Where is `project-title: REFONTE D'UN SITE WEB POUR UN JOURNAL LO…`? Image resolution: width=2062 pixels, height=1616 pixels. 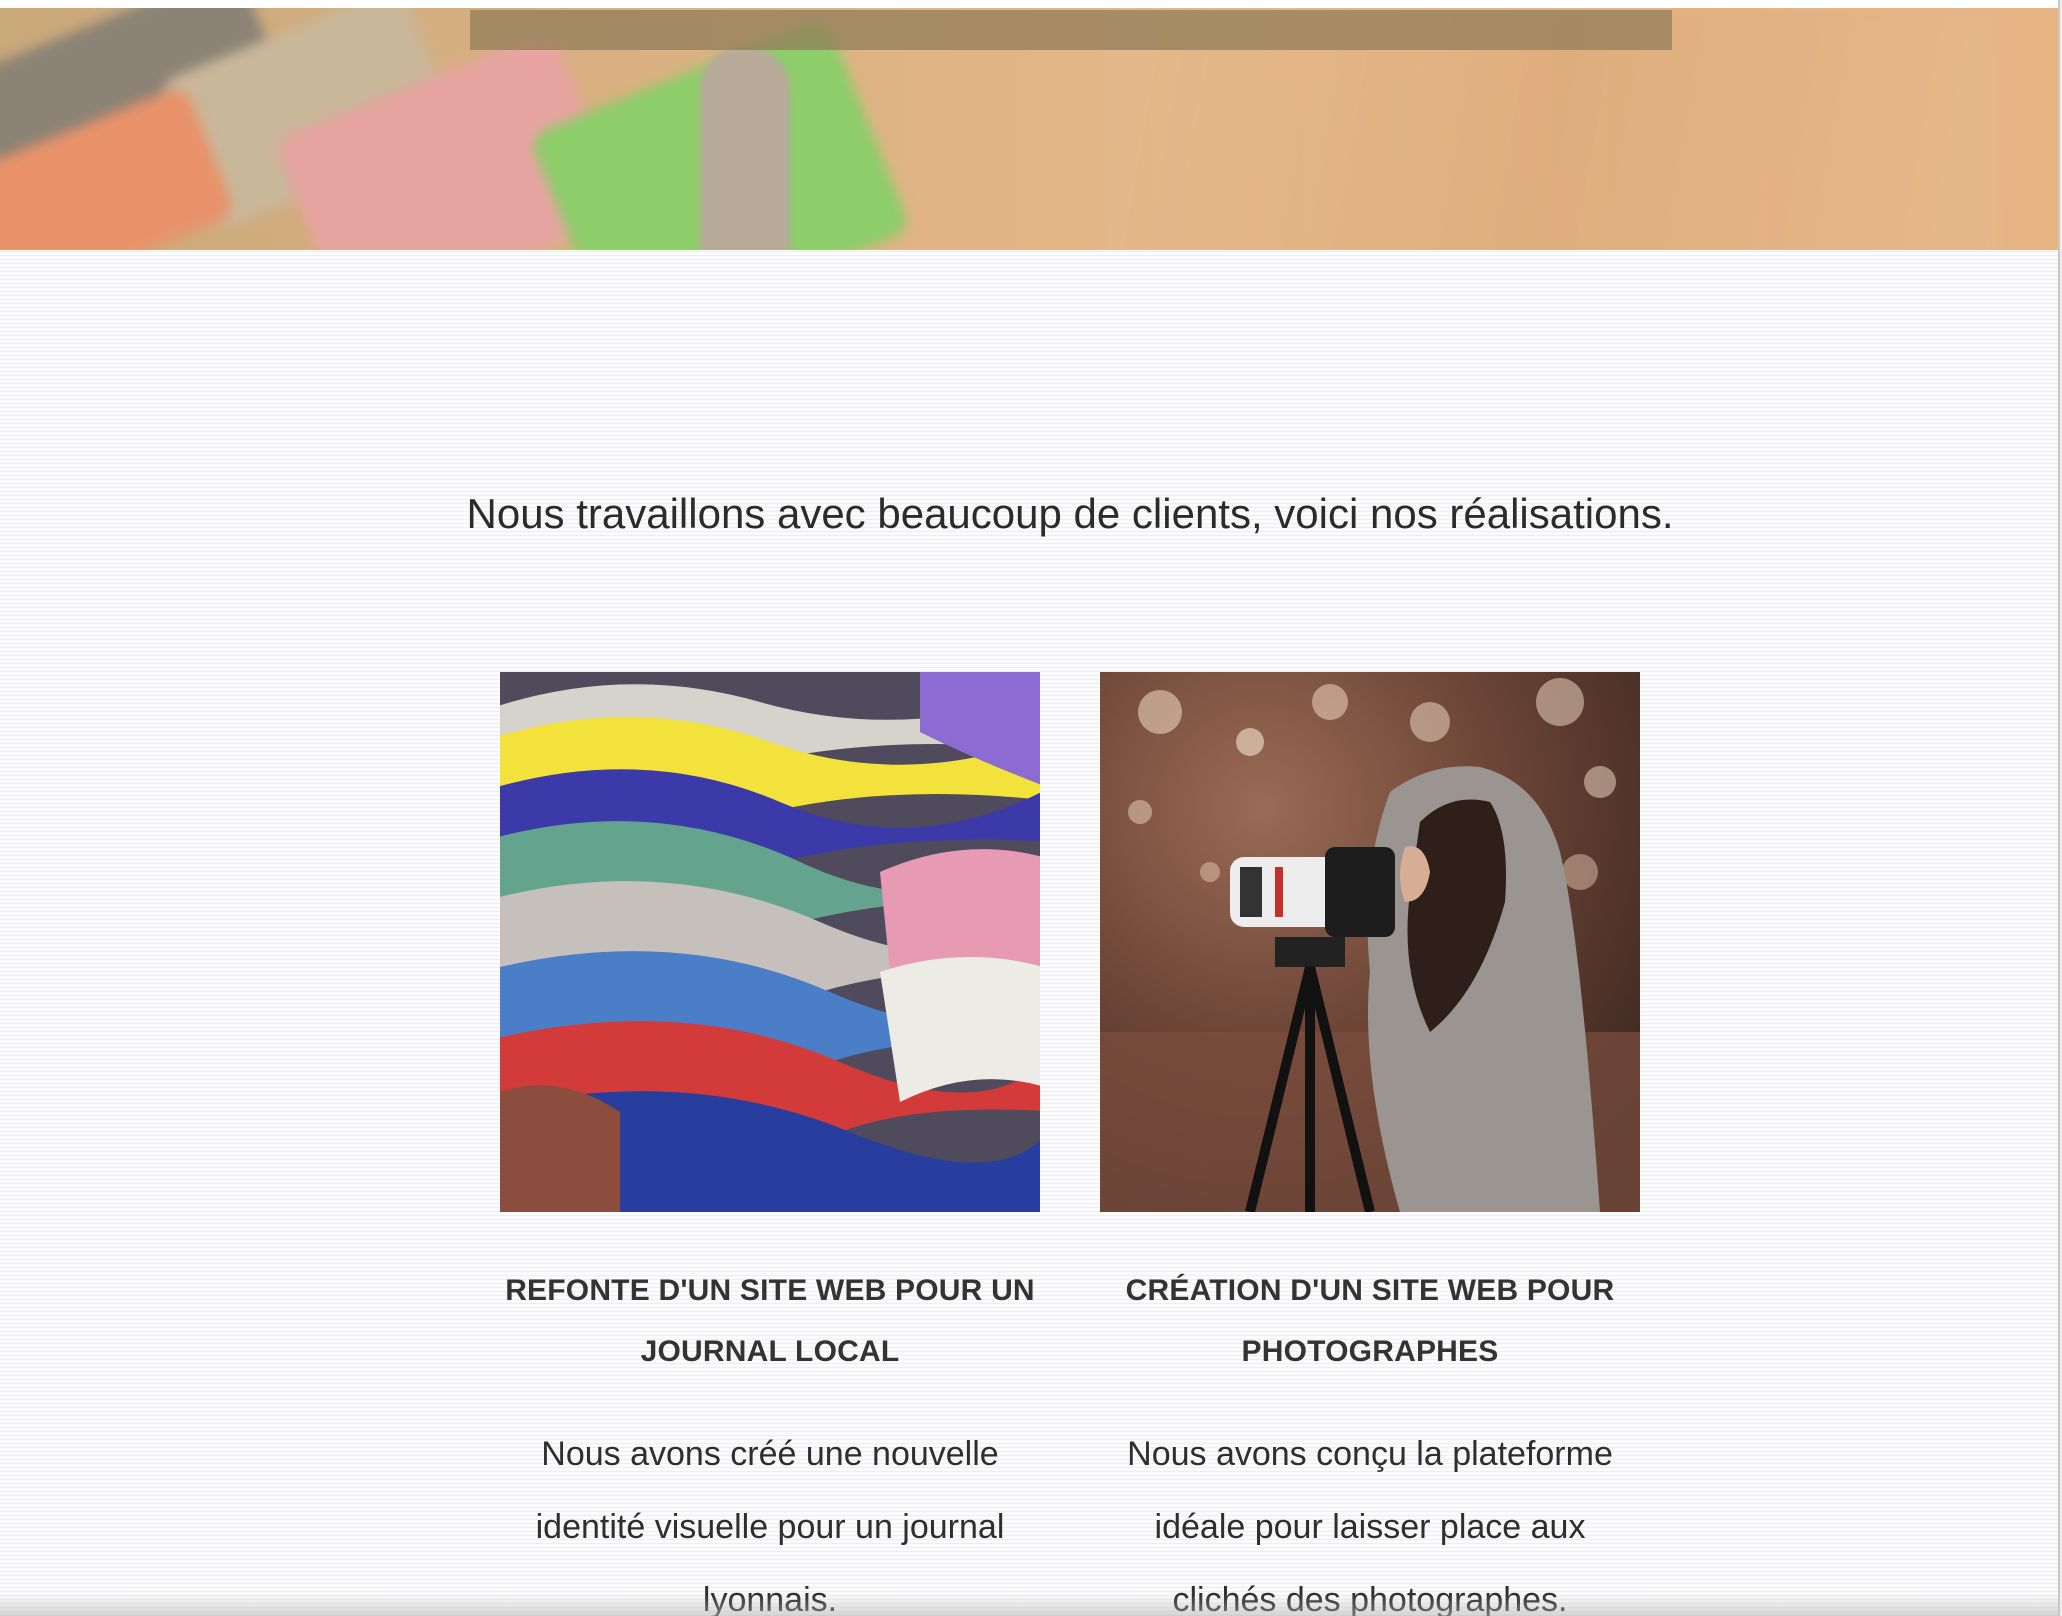
project-title: REFONTE D'UN SITE WEB POUR UN JOURNAL LO… is located at coordinates (770, 1321).